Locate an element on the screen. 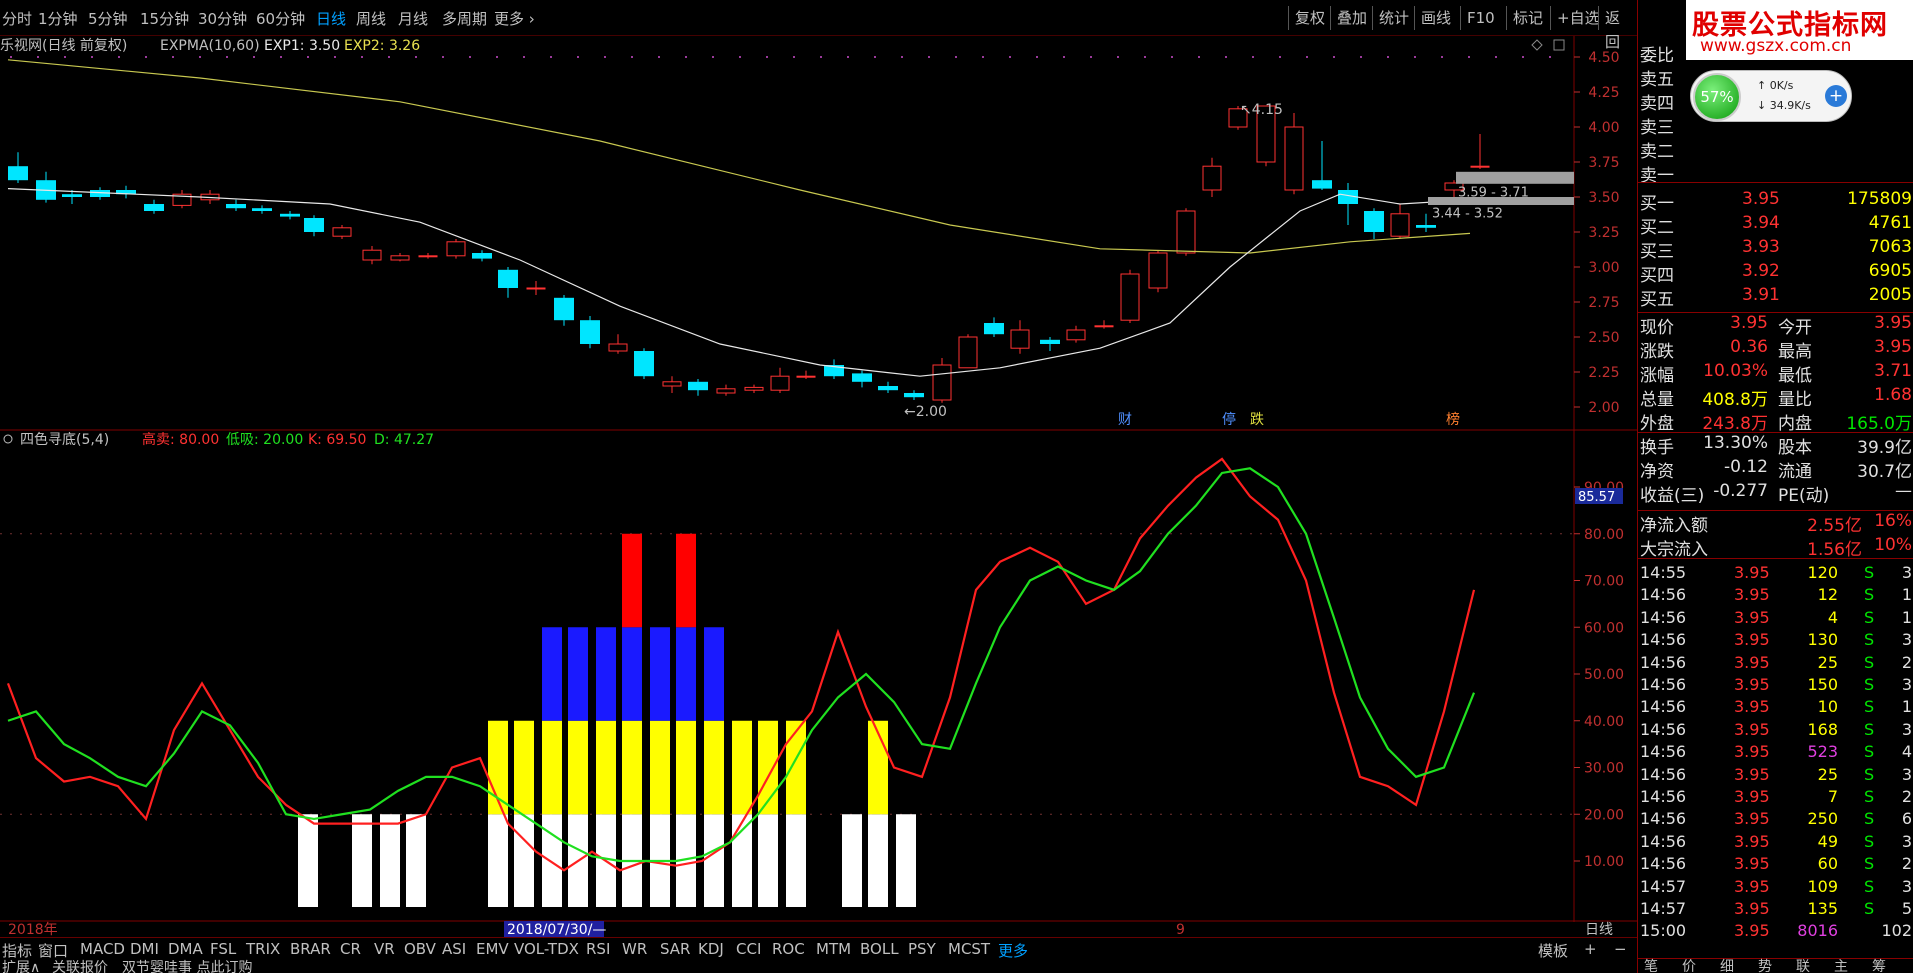 Image resolution: width=1913 pixels, height=973 pixels. quote-value: — is located at coordinates (1903, 491).